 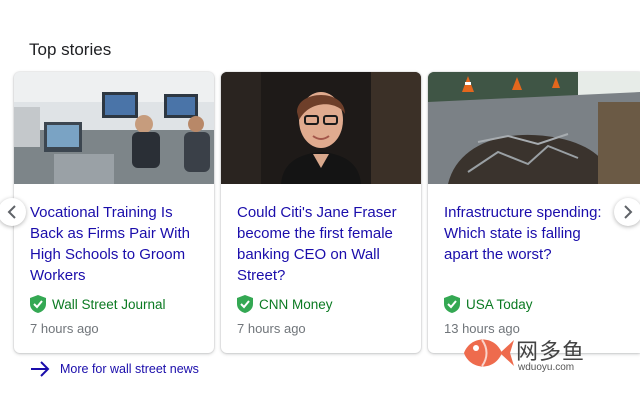 I want to click on story-time-2: 7 hours ago, so click(x=271, y=328).